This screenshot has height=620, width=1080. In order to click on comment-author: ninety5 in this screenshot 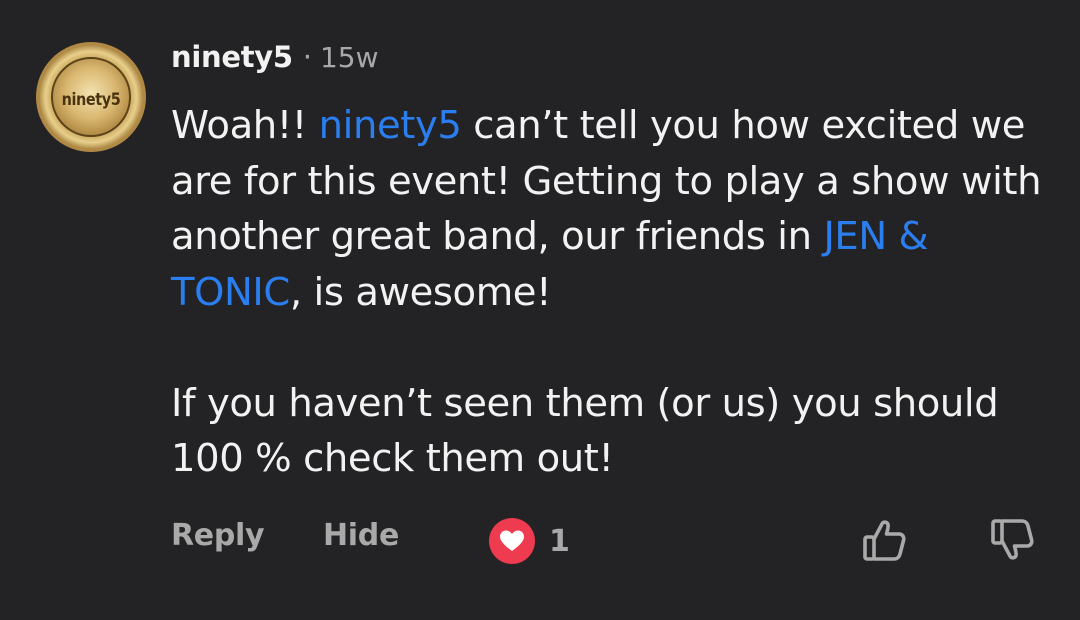, I will do `click(232, 57)`.